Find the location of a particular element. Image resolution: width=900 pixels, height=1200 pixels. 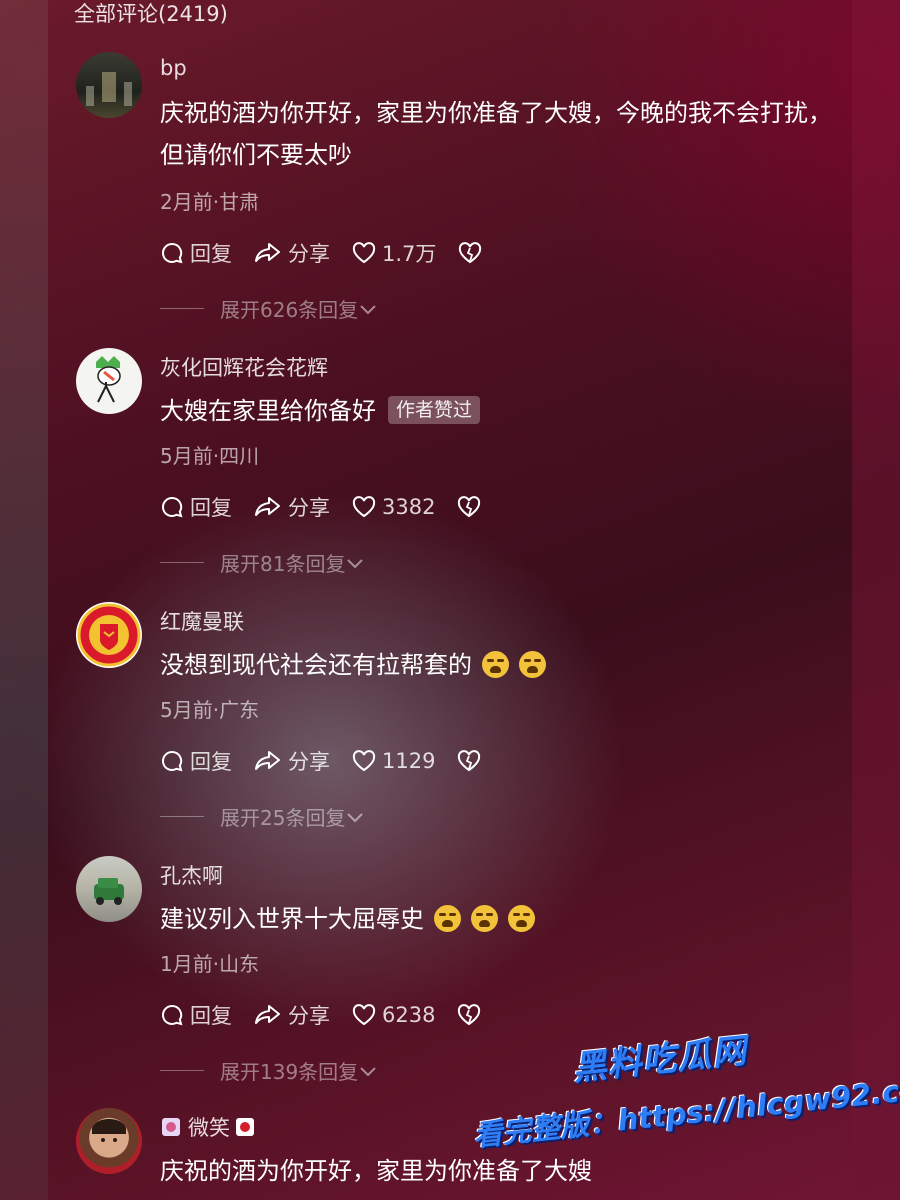

username-label: 微笑 is located at coordinates (209, 1128).